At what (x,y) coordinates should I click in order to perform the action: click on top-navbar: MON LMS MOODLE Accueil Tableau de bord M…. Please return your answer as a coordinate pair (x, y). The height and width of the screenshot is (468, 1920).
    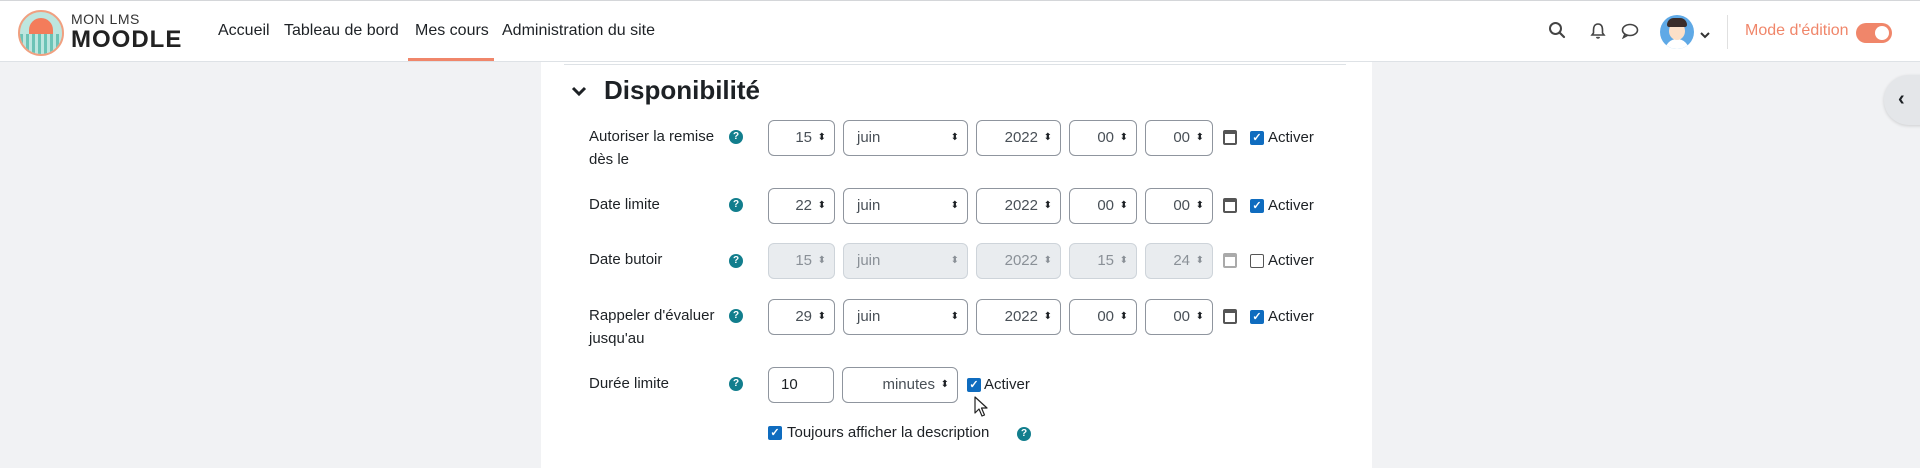
    Looking at the image, I should click on (960, 31).